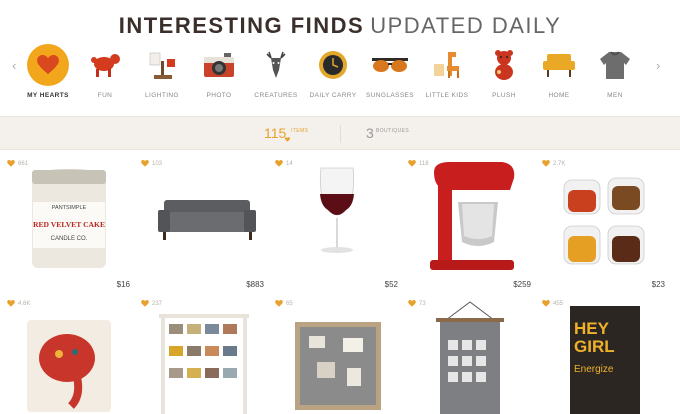 This screenshot has height=414, width=680. What do you see at coordinates (594, 346) in the screenshot?
I see `pack-text-2: GIRL` at bounding box center [594, 346].